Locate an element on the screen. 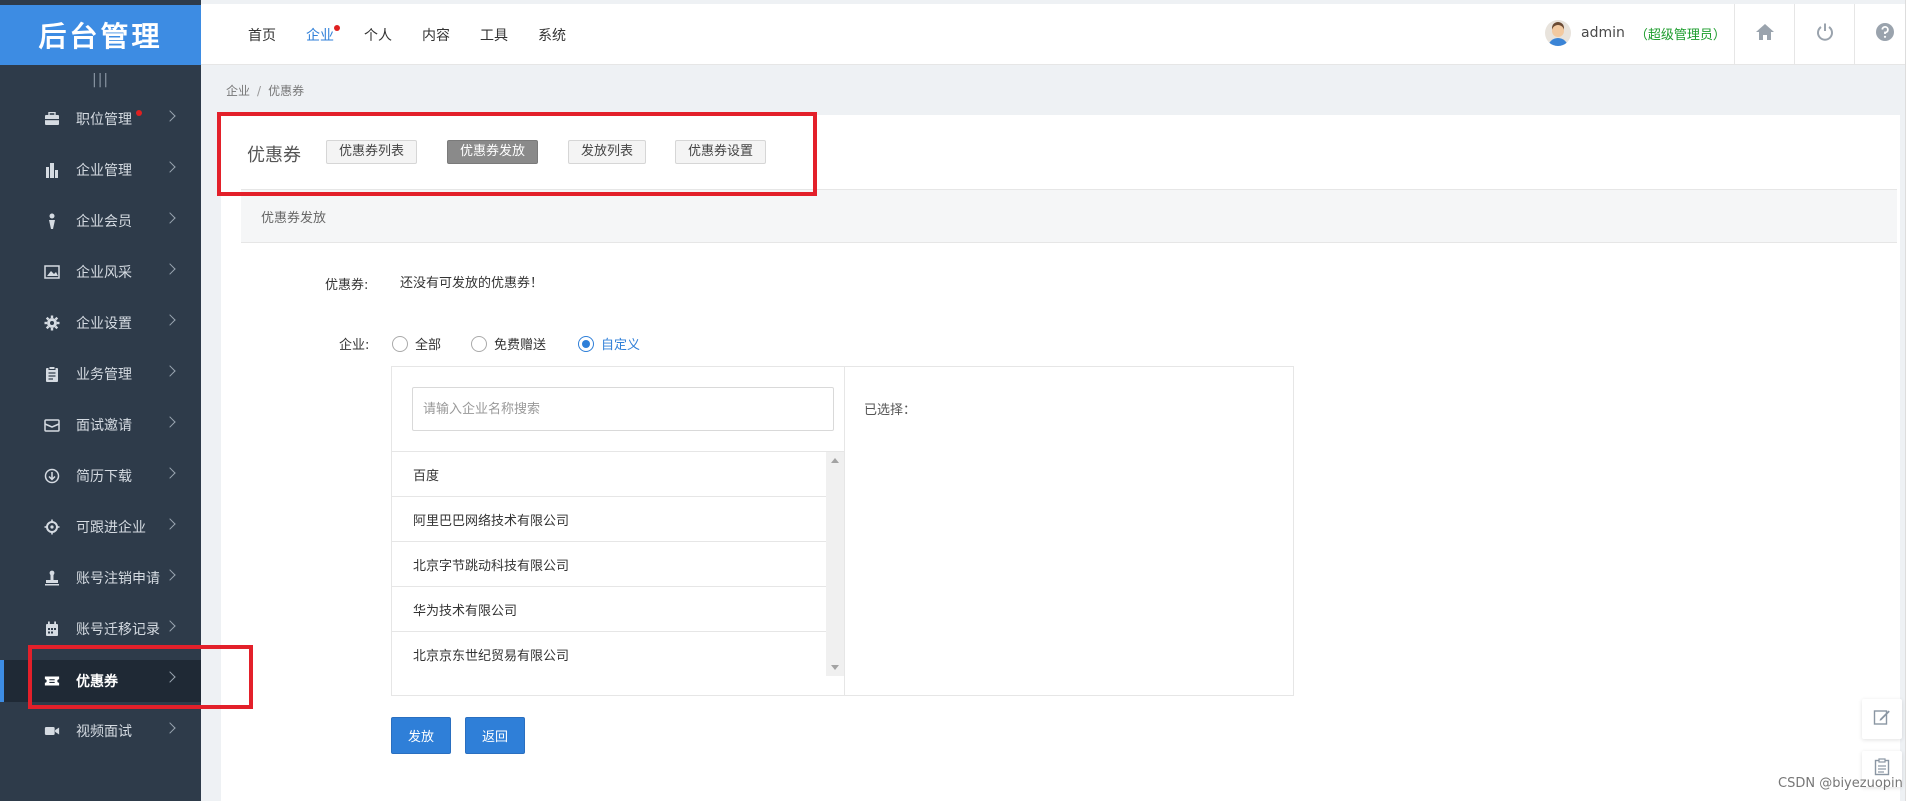 The width and height of the screenshot is (1920, 801). logout-button is located at coordinates (1824, 34).